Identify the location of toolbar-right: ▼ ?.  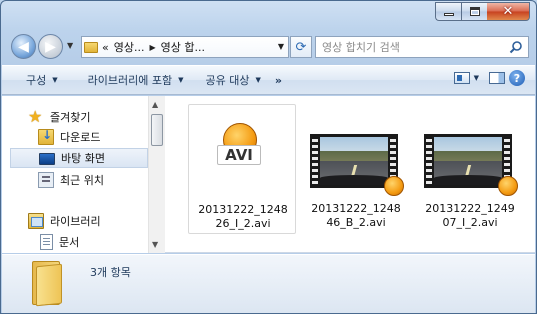
(489, 78).